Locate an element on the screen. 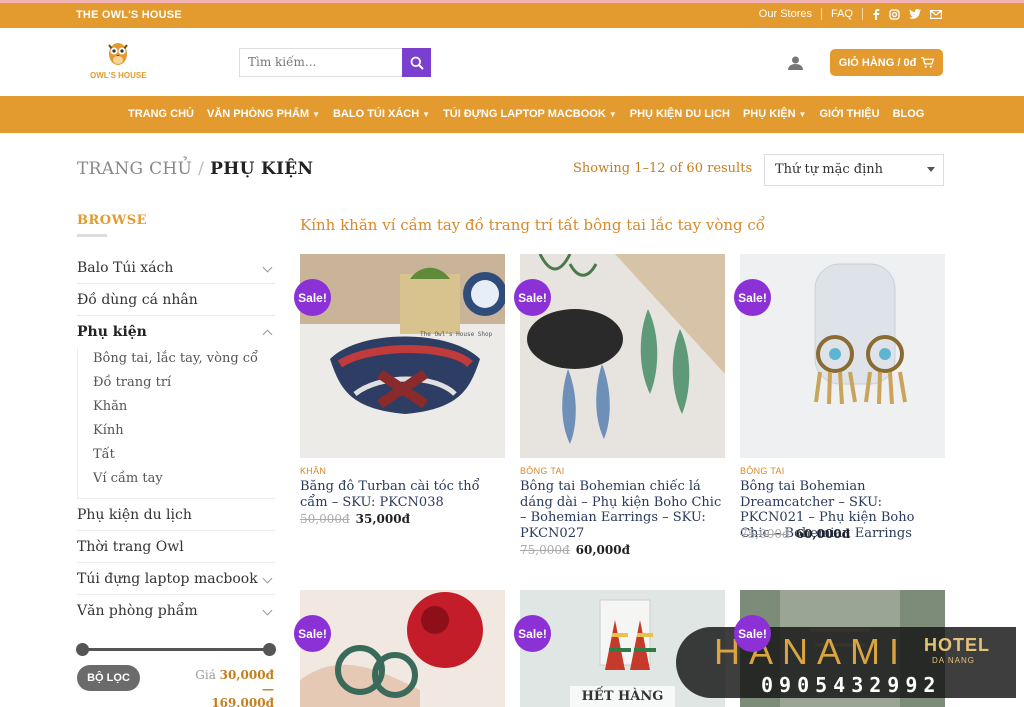  search-icon is located at coordinates (417, 63).